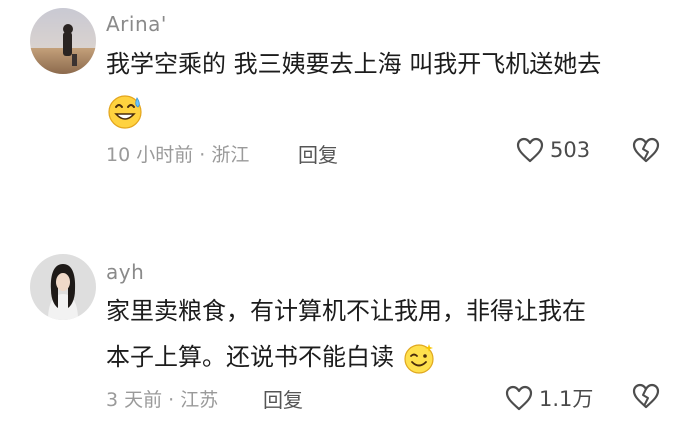 This screenshot has width=690, height=446. I want to click on sweat-smile-emoji, so click(125, 112).